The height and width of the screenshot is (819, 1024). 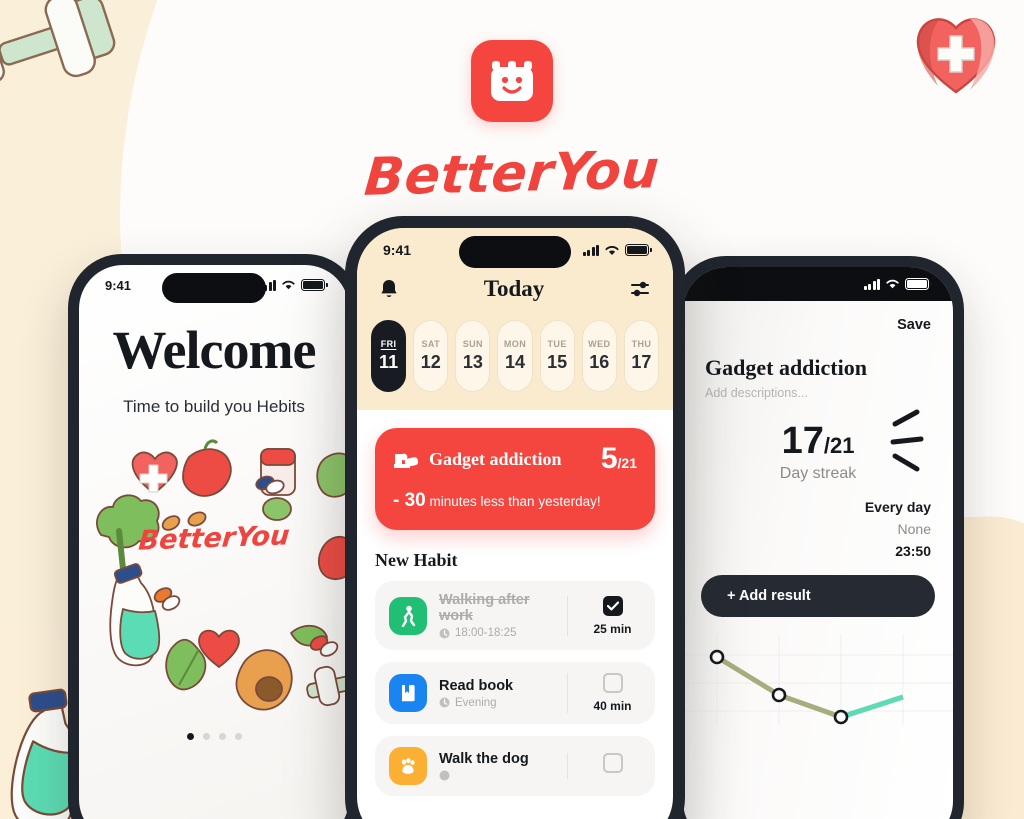 What do you see at coordinates (214, 736) in the screenshot?
I see `onboarding-pager` at bounding box center [214, 736].